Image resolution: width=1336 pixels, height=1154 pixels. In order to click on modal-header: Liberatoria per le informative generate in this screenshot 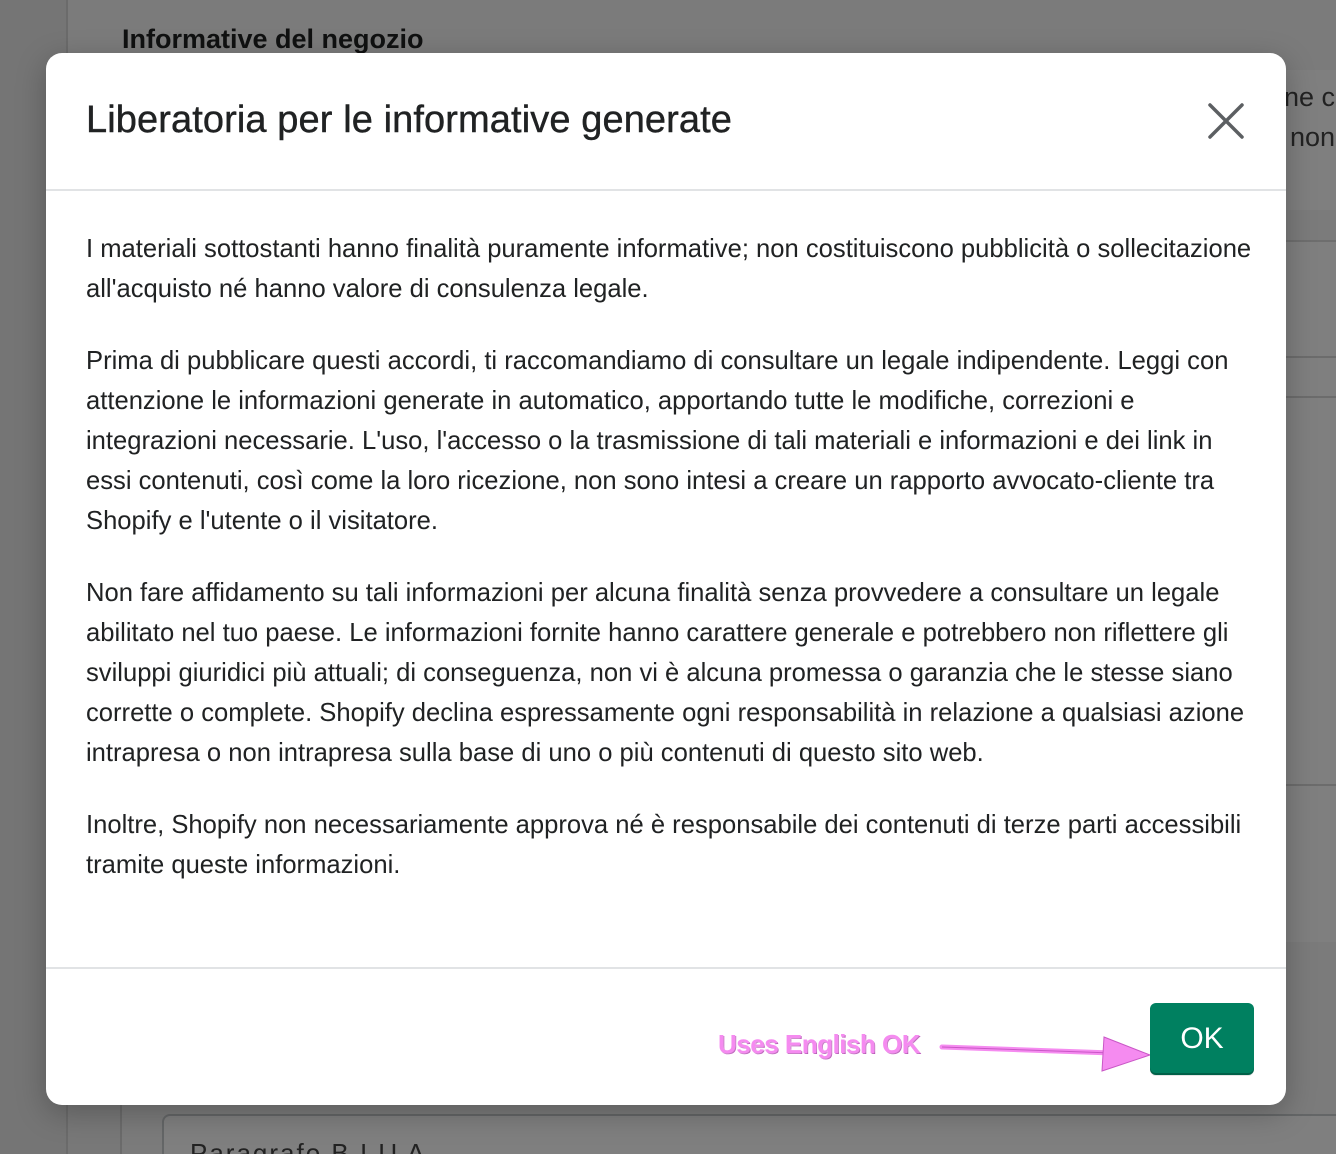, I will do `click(666, 122)`.